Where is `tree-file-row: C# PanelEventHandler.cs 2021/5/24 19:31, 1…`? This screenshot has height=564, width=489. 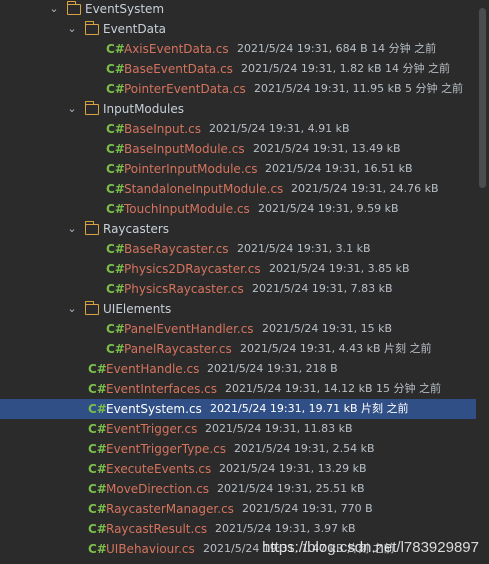 tree-file-row: C# PanelEventHandler.cs 2021/5/24 19:31, 1… is located at coordinates (238, 329).